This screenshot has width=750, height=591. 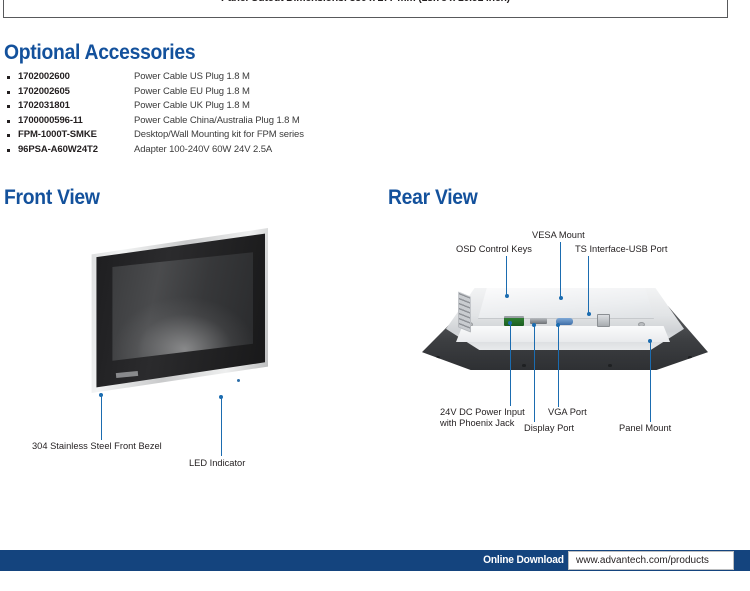 I want to click on callout-label-display-port: Display Port, so click(x=549, y=428).